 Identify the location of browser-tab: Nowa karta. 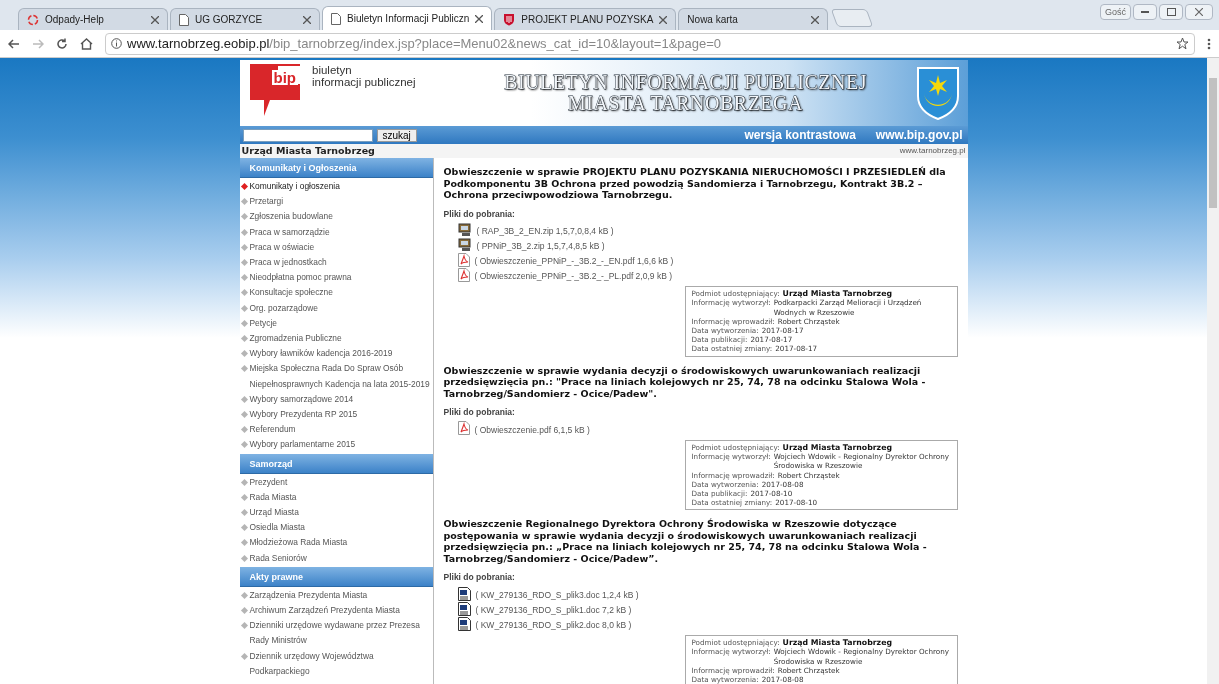
(753, 19).